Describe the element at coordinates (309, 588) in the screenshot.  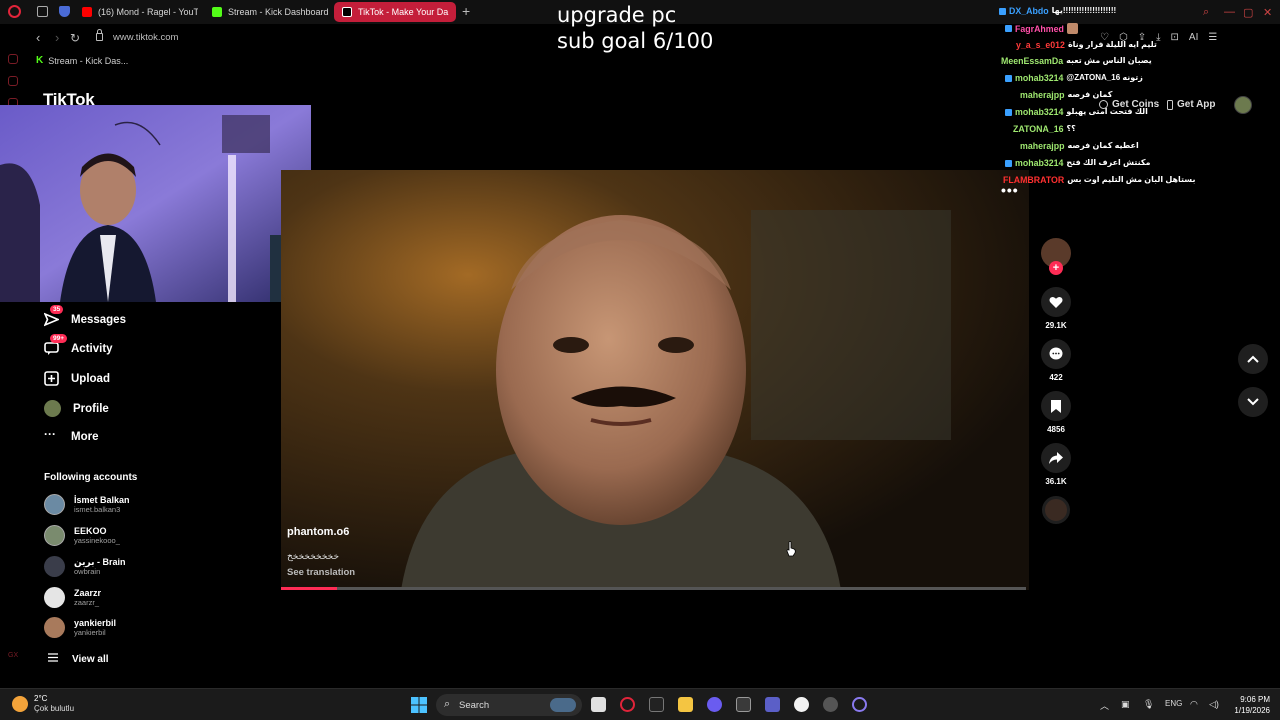
I see `video-progress-fill` at that location.